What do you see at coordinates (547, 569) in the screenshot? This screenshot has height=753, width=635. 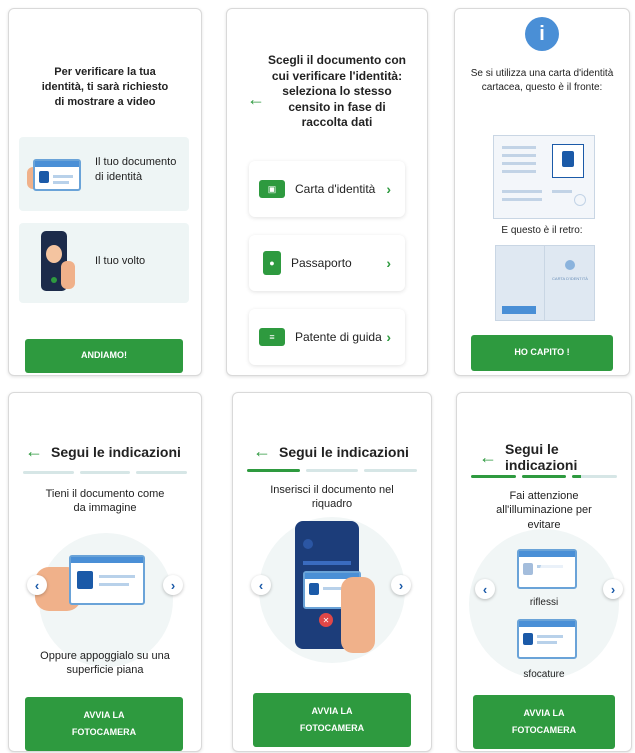 I see `reflection-card-illustration` at bounding box center [547, 569].